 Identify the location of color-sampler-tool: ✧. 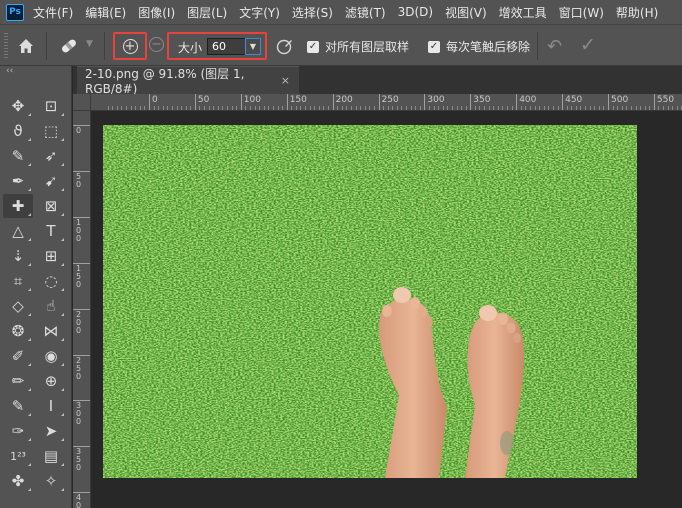
(51, 481).